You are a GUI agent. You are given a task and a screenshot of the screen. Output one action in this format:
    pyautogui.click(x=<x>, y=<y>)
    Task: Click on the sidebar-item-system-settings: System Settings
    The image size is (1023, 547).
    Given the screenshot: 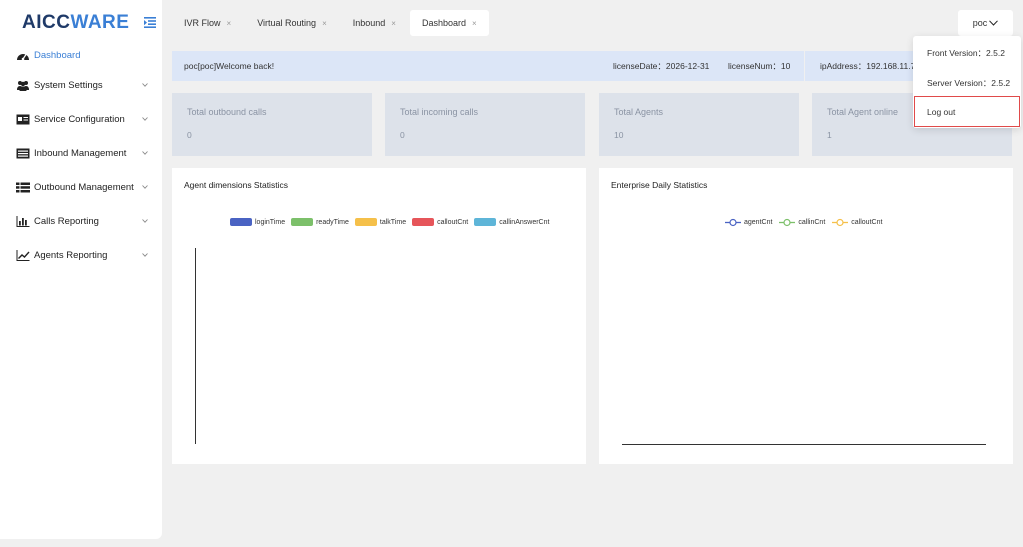 What is the action you would take?
    pyautogui.click(x=81, y=85)
    